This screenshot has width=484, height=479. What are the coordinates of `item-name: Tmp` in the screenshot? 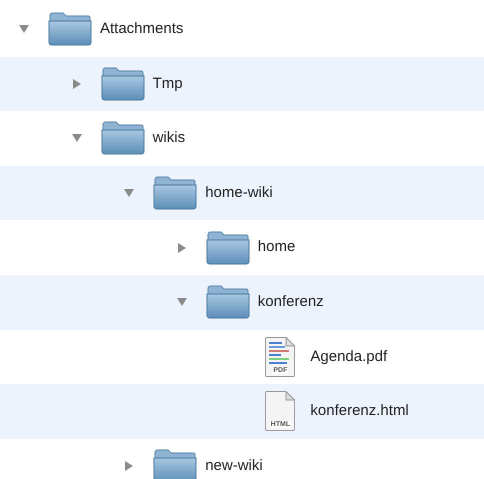 It's located at (167, 84).